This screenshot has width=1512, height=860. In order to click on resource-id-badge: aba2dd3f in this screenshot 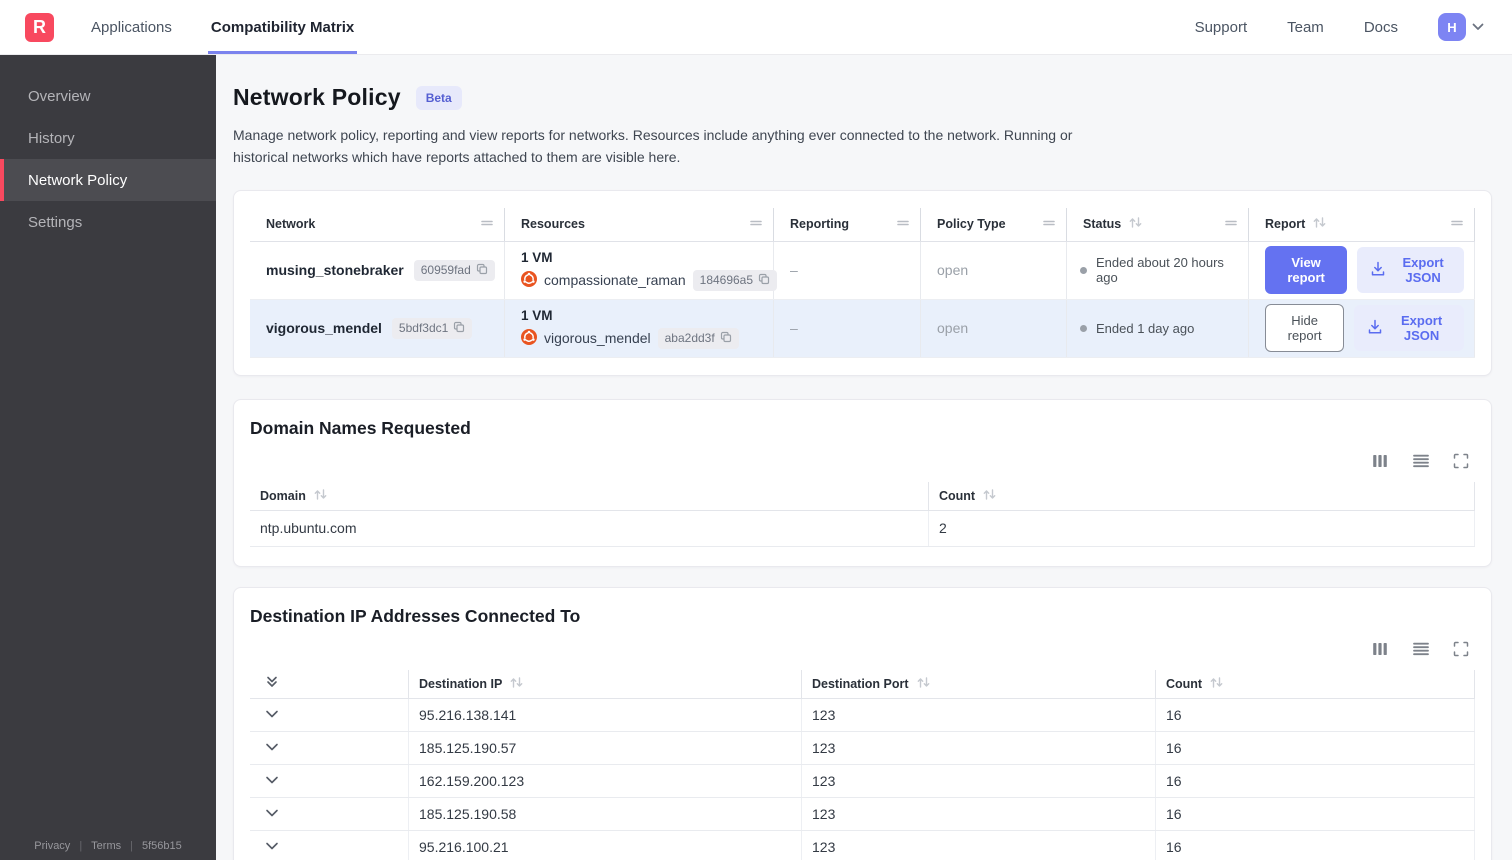, I will do `click(698, 338)`.